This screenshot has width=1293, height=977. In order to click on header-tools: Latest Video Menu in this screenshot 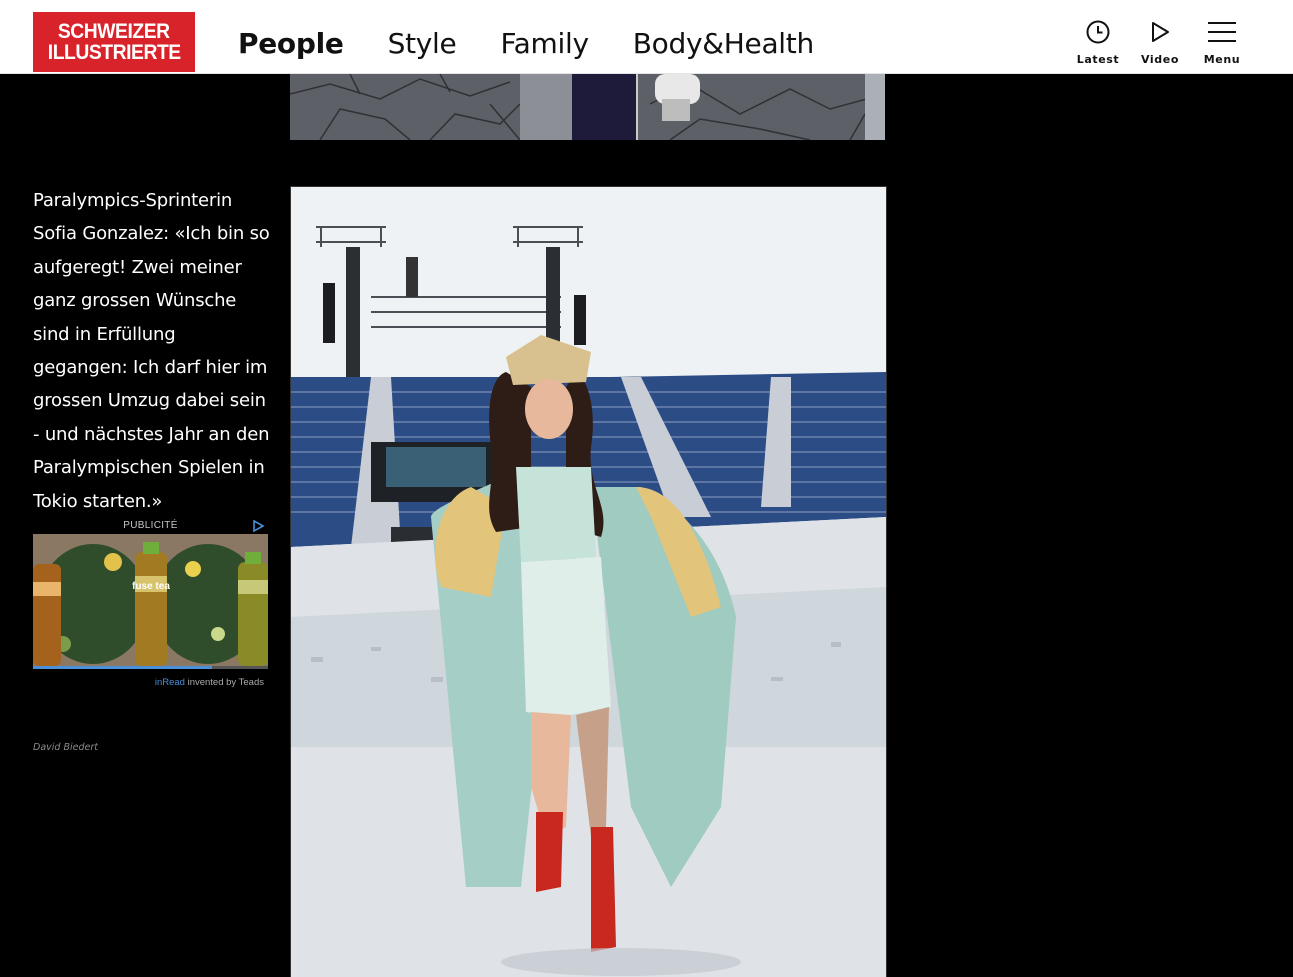, I will do `click(1160, 42)`.